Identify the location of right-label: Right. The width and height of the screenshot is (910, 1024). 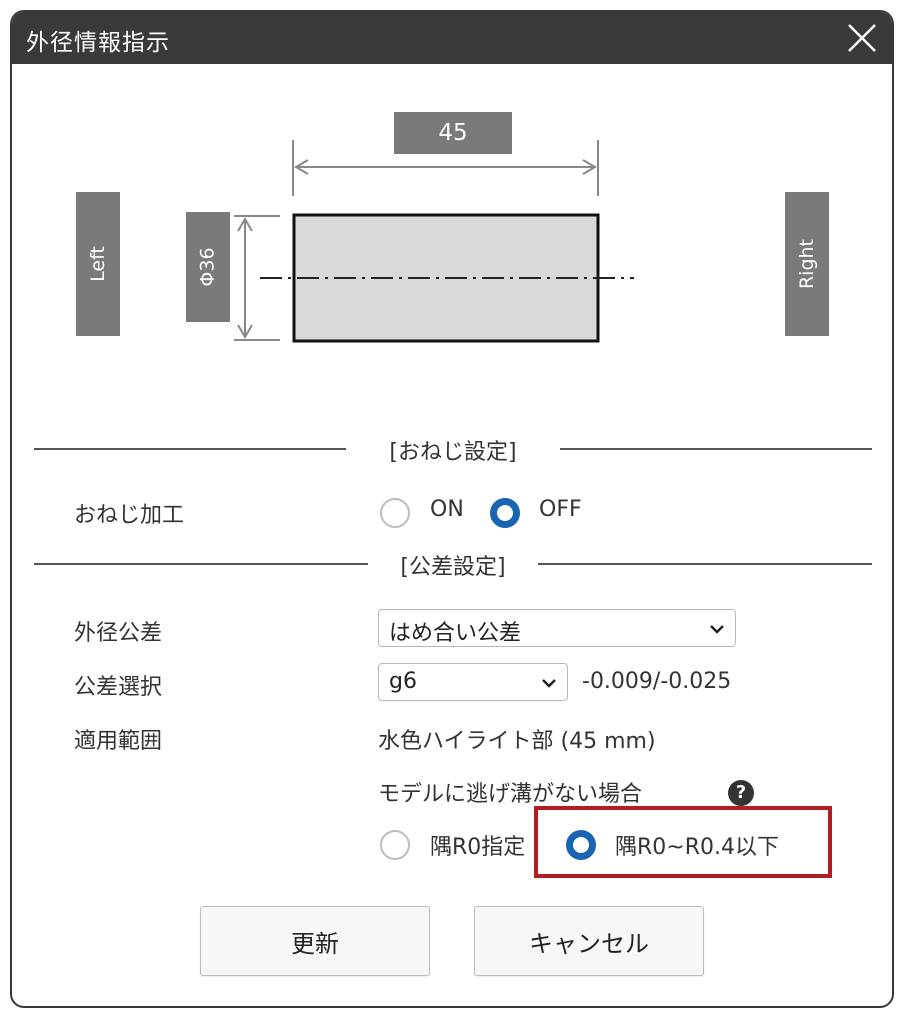
(807, 264).